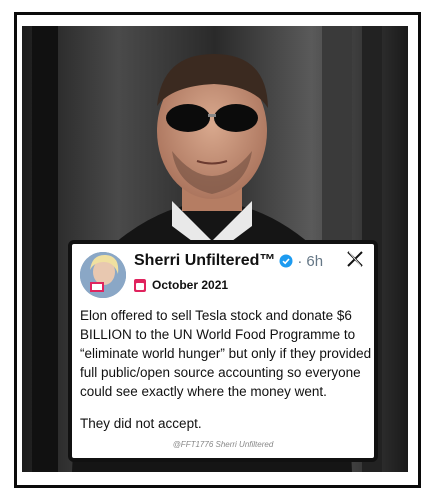 This screenshot has width=437, height=500. What do you see at coordinates (355, 259) in the screenshot?
I see `x-logo-icon` at bounding box center [355, 259].